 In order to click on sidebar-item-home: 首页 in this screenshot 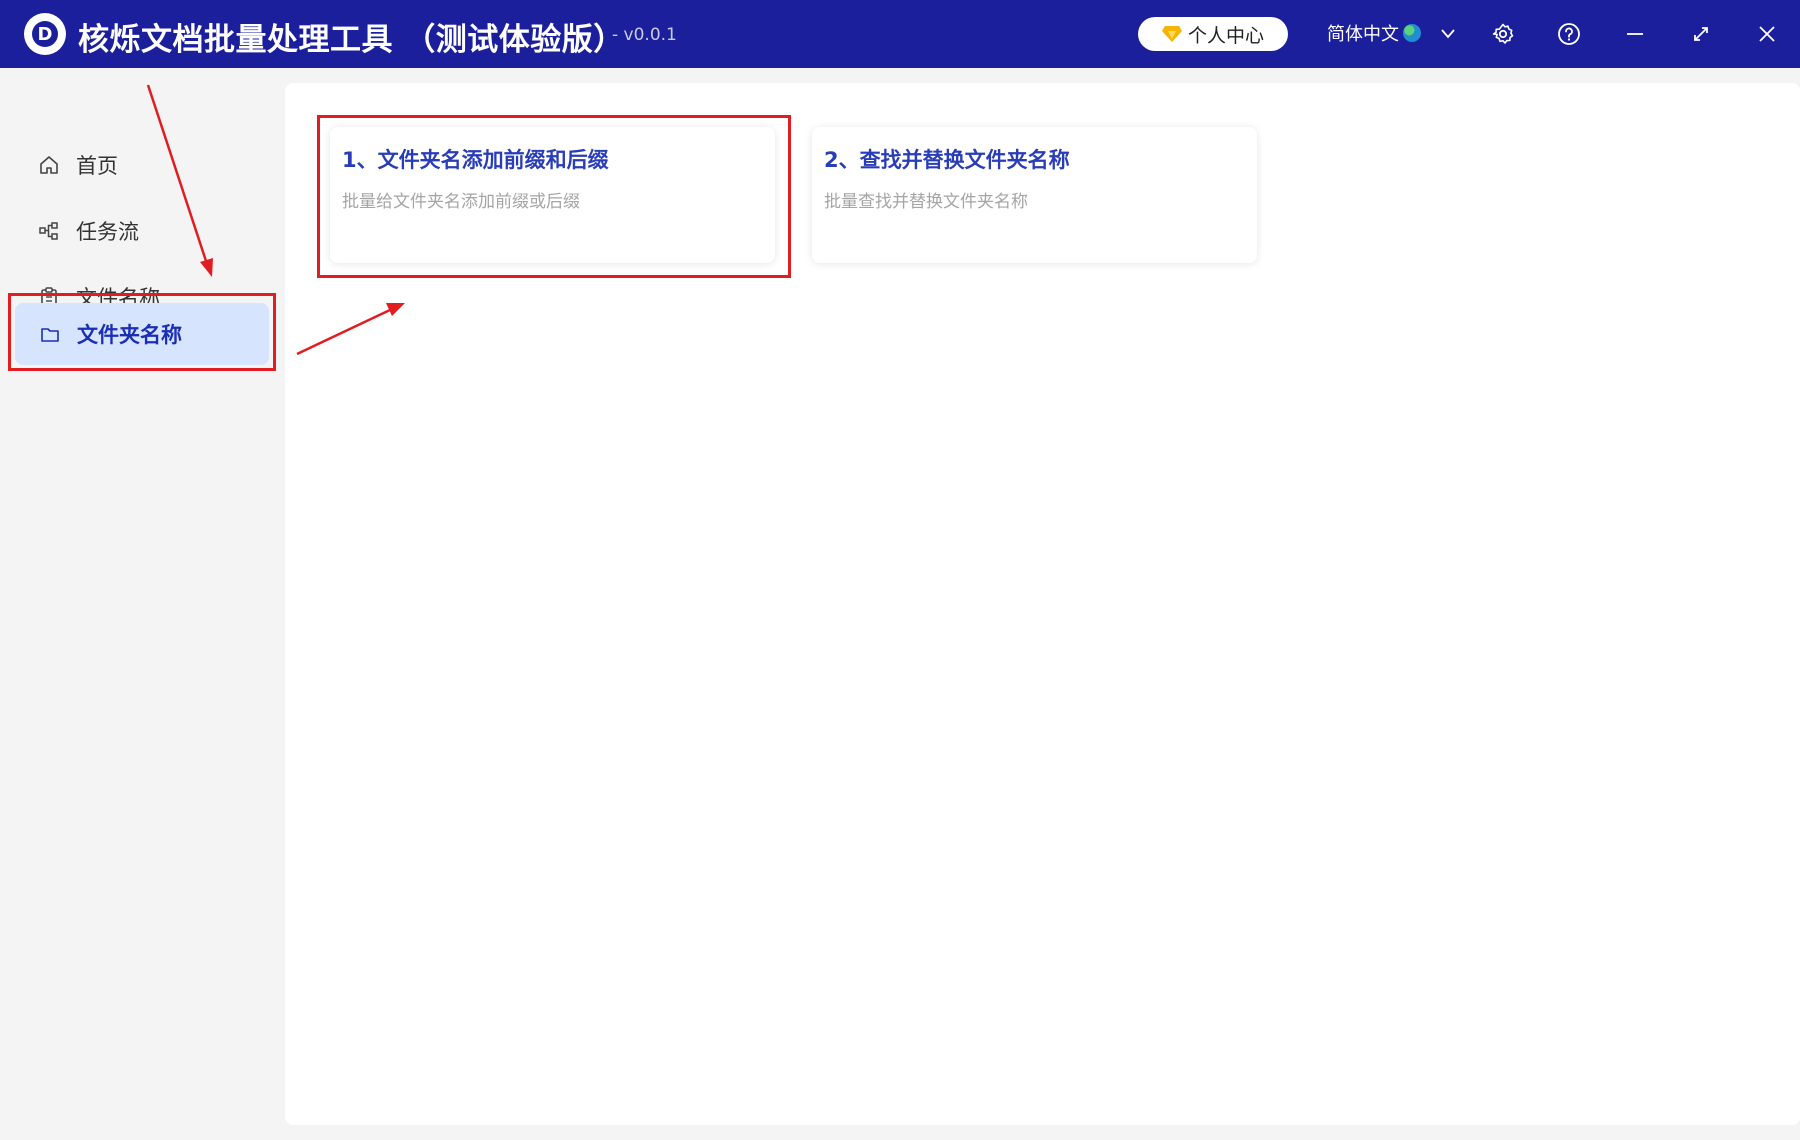, I will do `click(142, 165)`.